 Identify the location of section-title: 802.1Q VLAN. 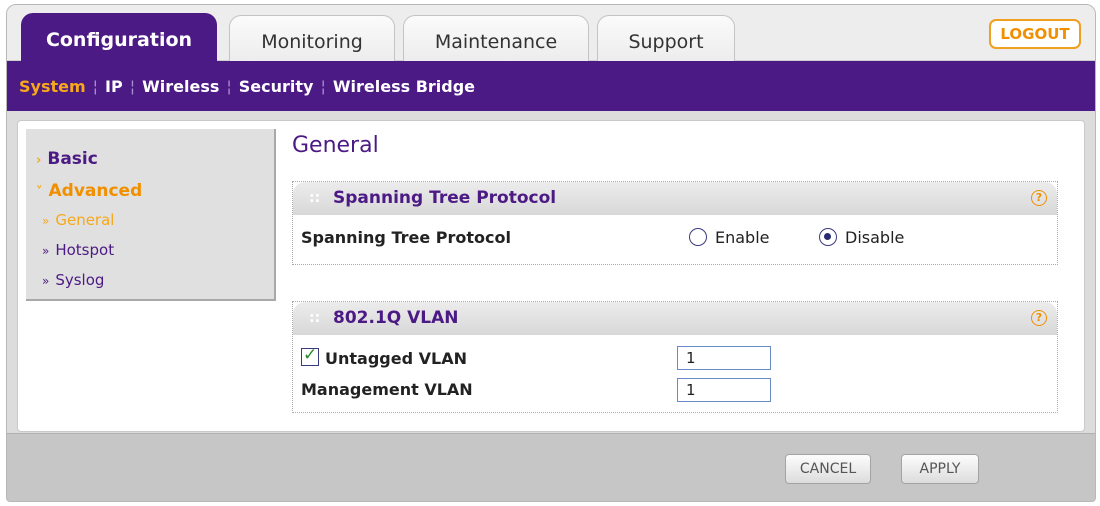
(396, 318).